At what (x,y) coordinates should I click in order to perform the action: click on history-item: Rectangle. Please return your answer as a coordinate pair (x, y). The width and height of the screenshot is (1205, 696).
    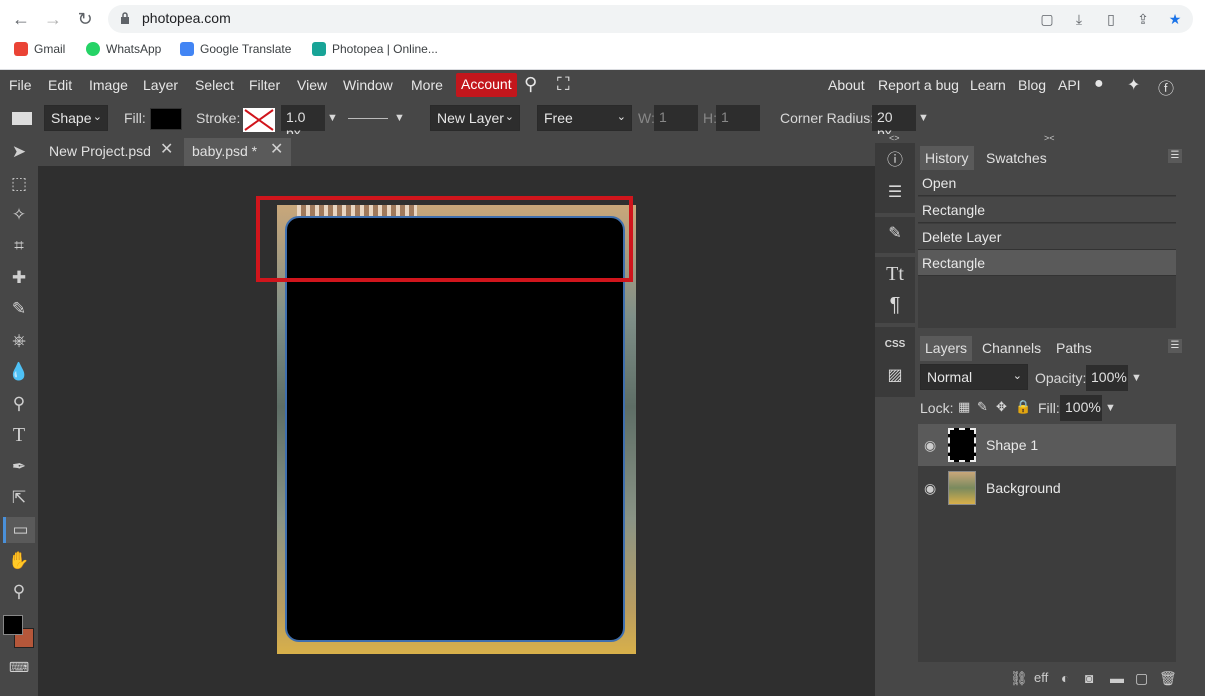
    Looking at the image, I should click on (1047, 210).